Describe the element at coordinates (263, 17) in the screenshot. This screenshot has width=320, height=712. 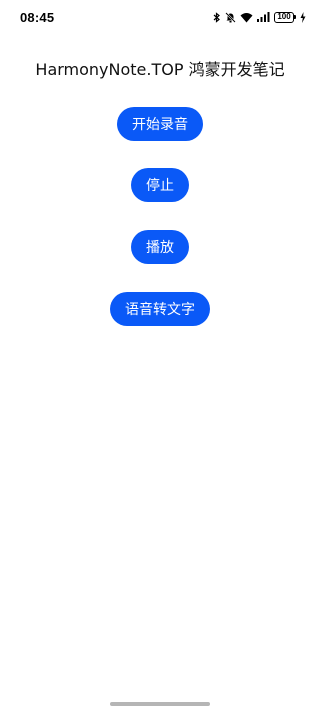
I see `signal-icon` at that location.